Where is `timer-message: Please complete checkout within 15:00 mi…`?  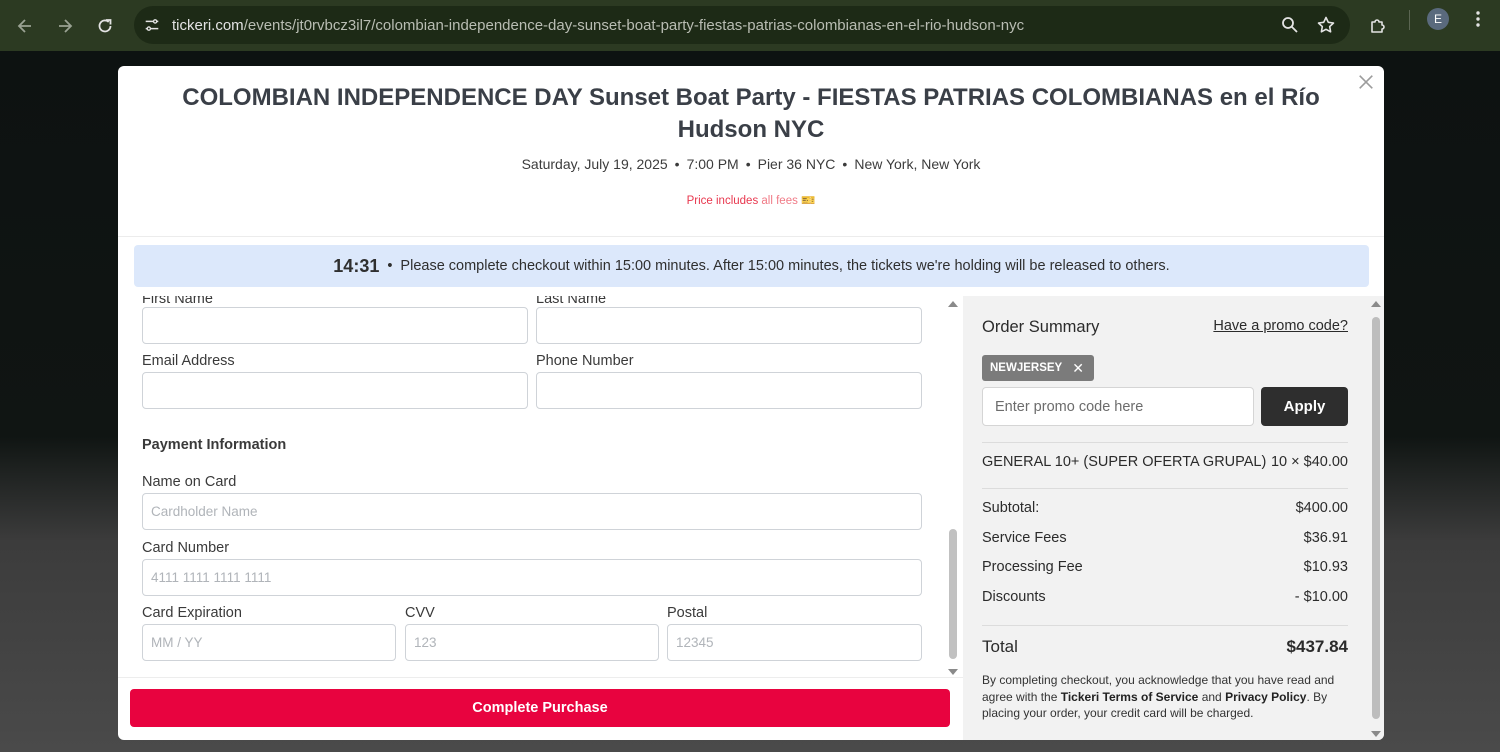
timer-message: Please complete checkout within 15:00 mi… is located at coordinates (785, 266).